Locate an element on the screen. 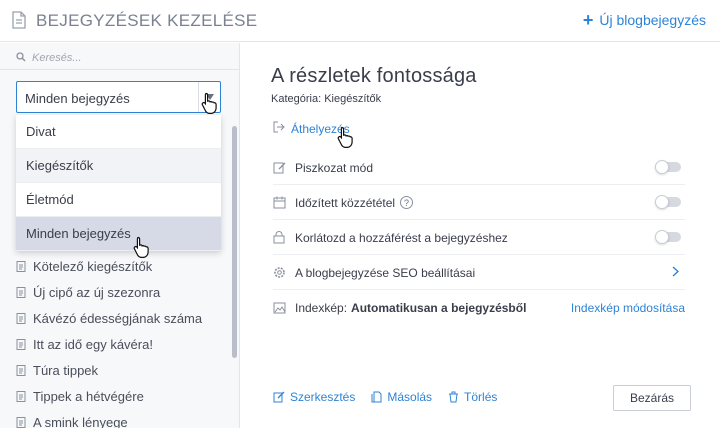 The height and width of the screenshot is (428, 720). close-button: Bezárás is located at coordinates (652, 398).